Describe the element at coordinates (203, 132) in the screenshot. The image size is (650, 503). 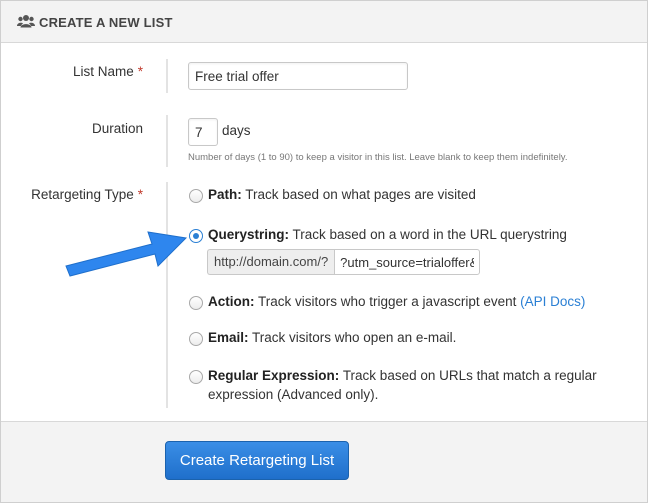
I see `duration-input` at that location.